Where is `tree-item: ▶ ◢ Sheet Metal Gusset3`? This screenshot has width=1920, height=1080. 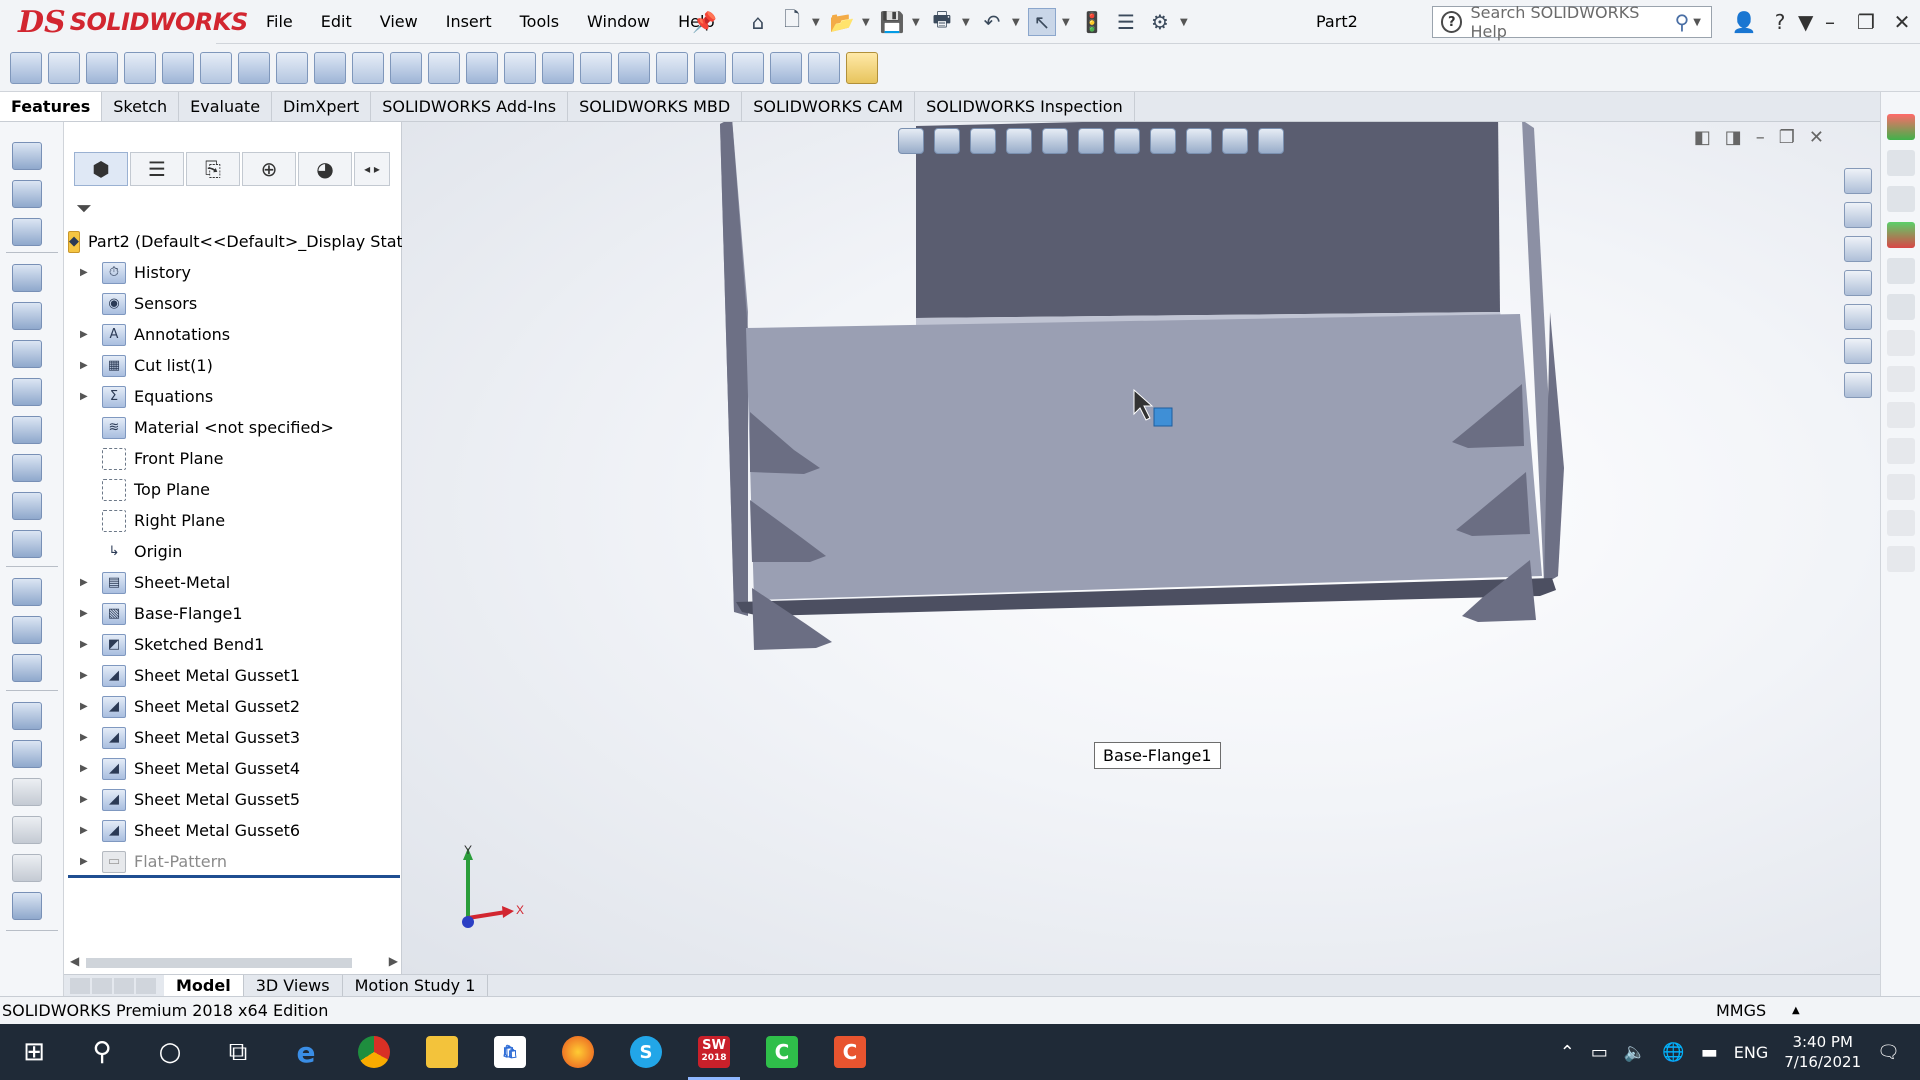 tree-item: ▶ ◢ Sheet Metal Gusset3 is located at coordinates (232, 737).